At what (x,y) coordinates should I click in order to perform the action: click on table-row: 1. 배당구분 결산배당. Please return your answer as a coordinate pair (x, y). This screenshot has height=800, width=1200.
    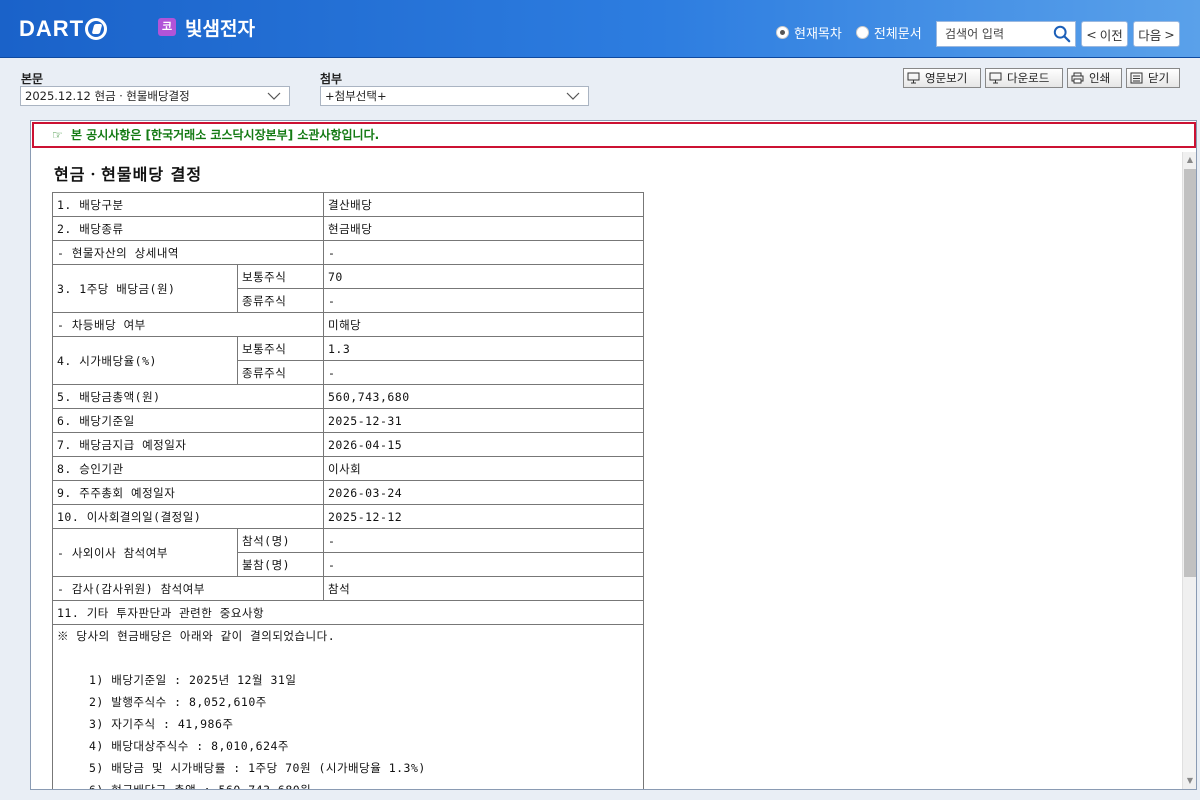
    Looking at the image, I should click on (348, 204).